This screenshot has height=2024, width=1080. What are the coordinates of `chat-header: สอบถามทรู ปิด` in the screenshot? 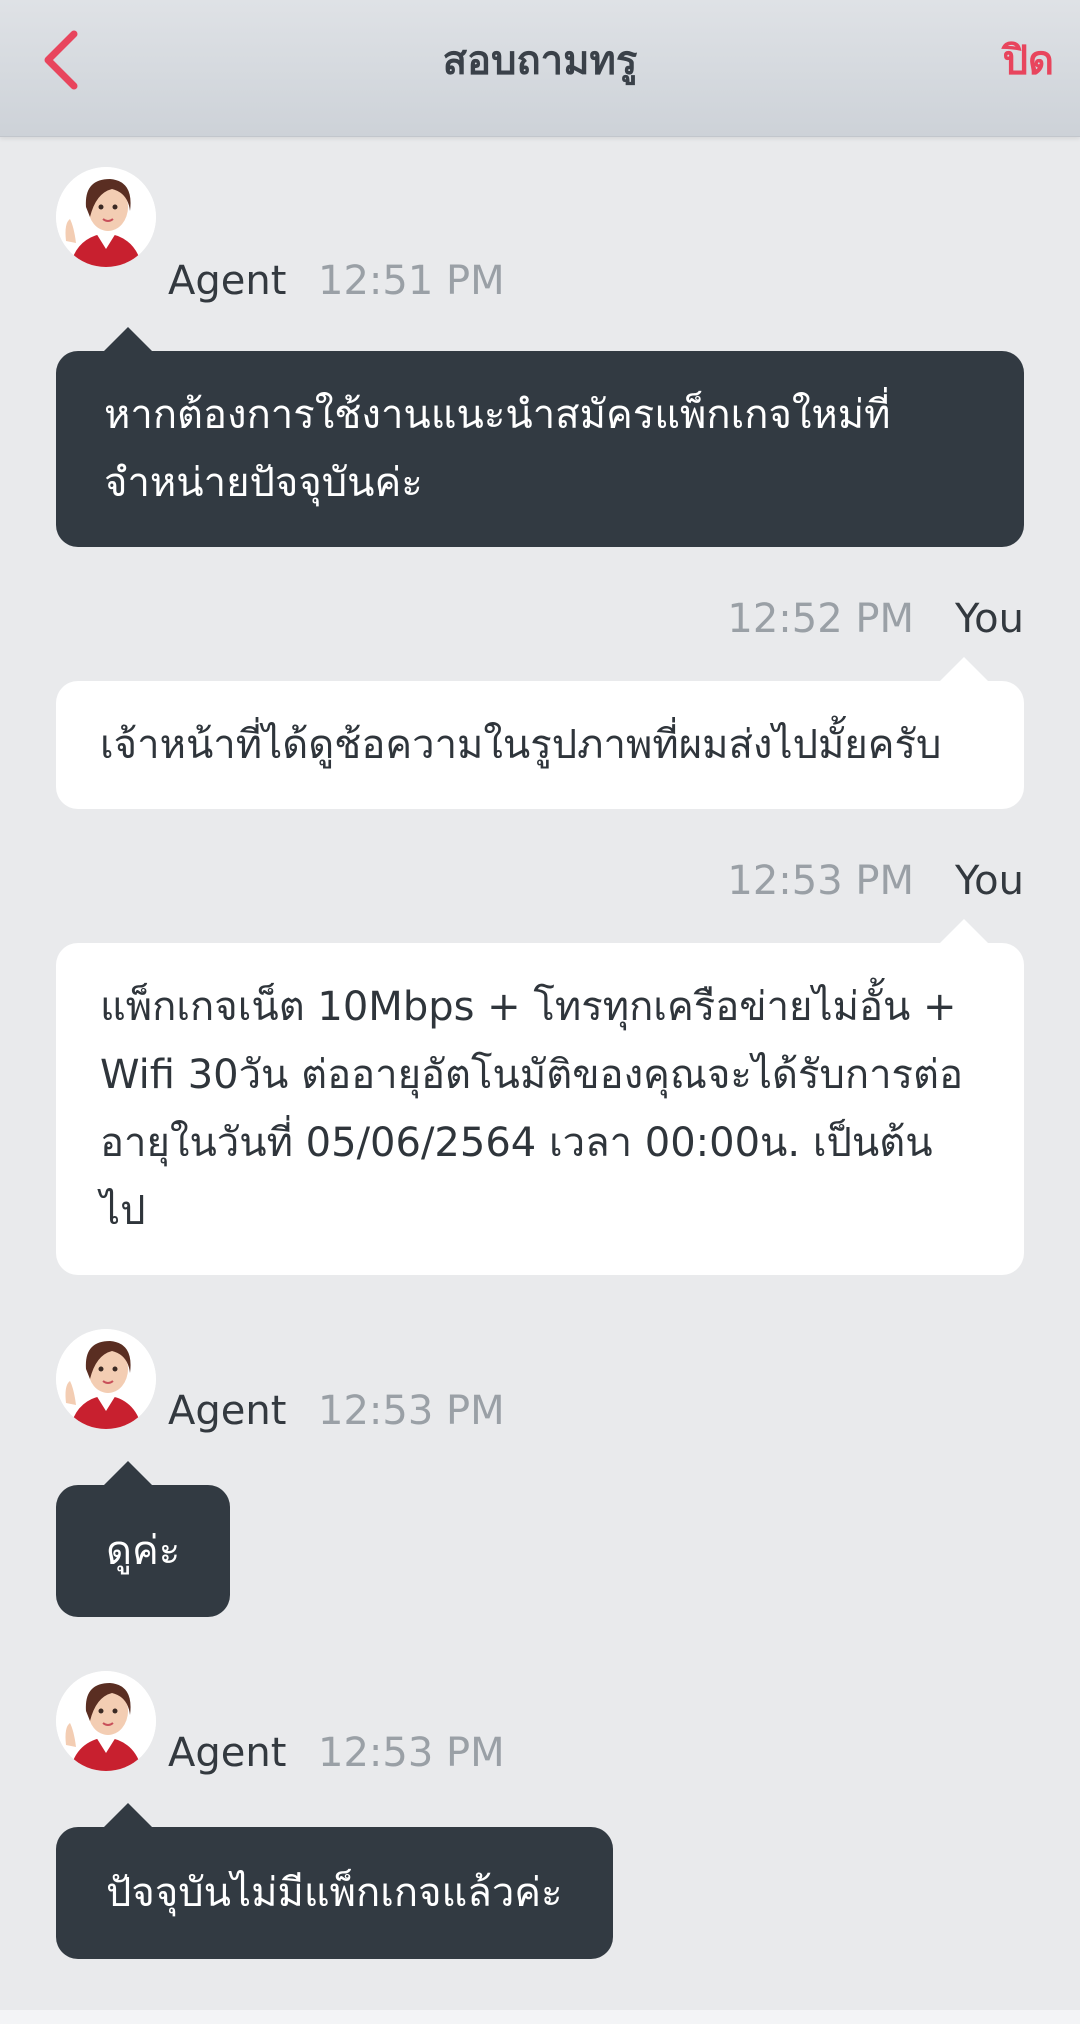 It's located at (540, 68).